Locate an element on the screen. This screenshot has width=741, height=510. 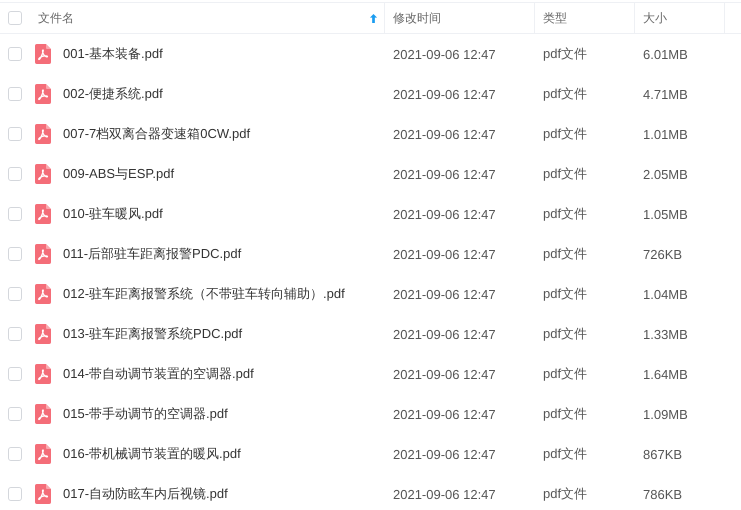
file-size: 1.01MB is located at coordinates (665, 134).